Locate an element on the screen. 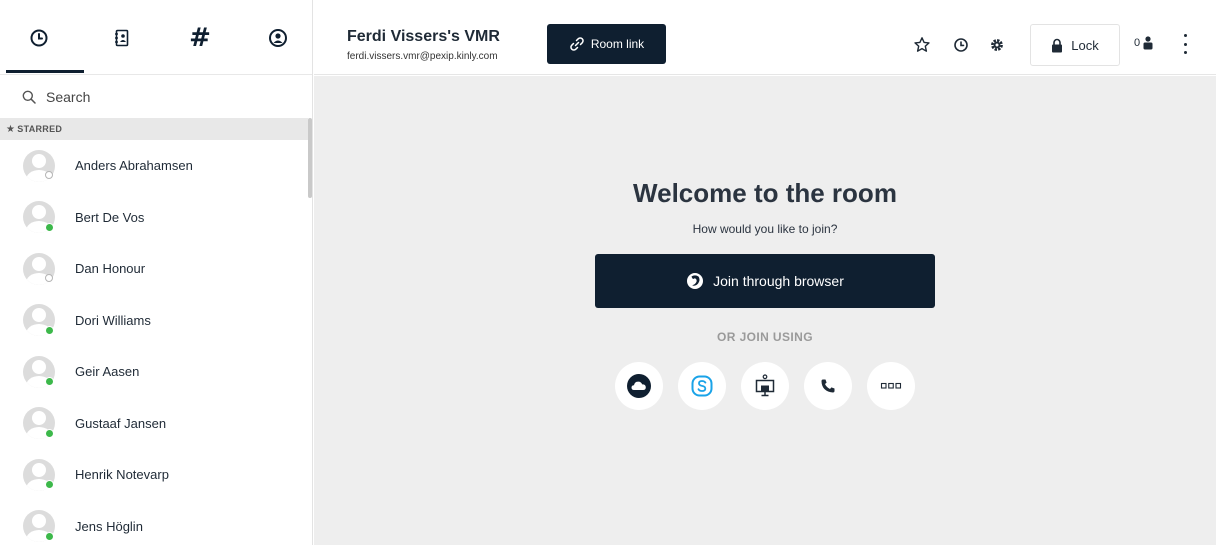 This screenshot has height=545, width=1216. sidebar-tabs: # is located at coordinates (156, 37).